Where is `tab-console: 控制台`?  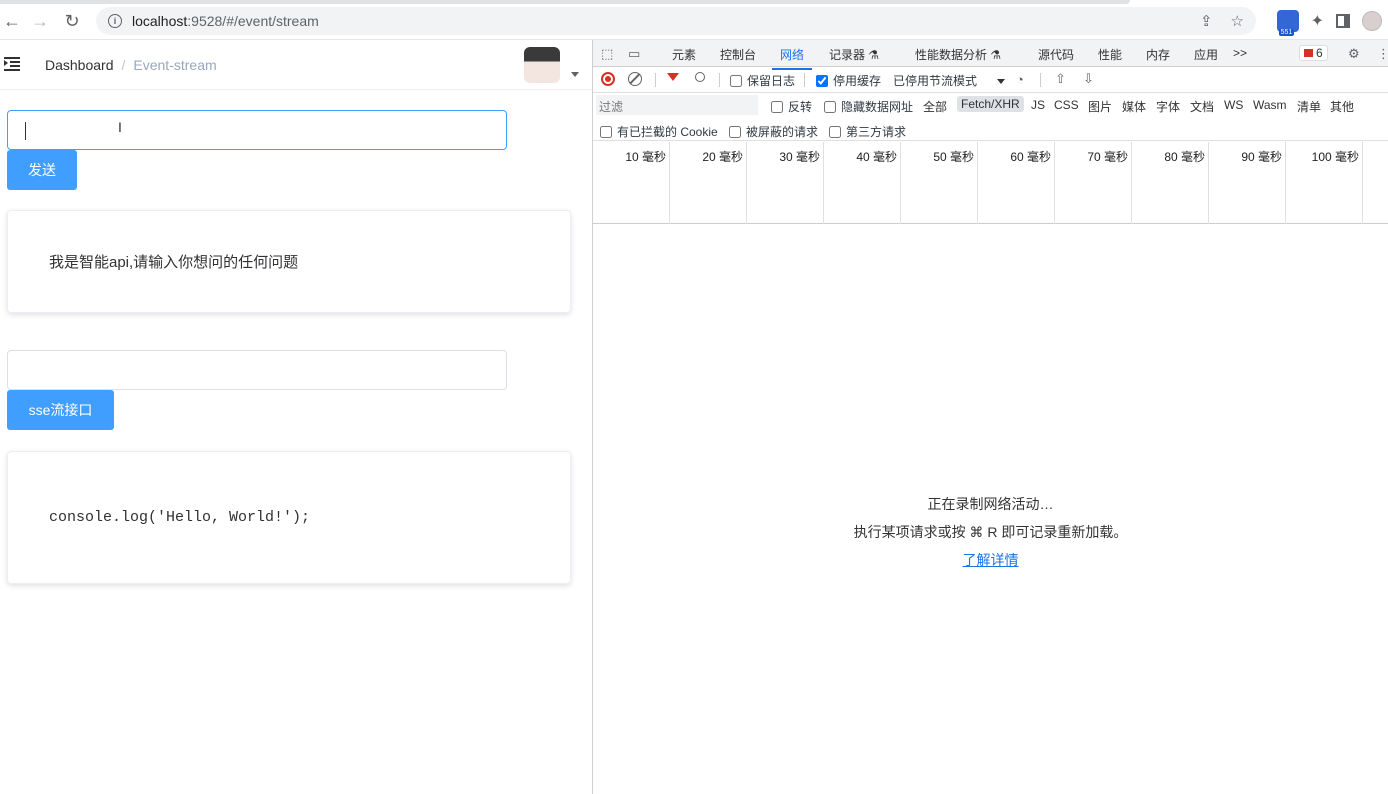 tab-console: 控制台 is located at coordinates (738, 54).